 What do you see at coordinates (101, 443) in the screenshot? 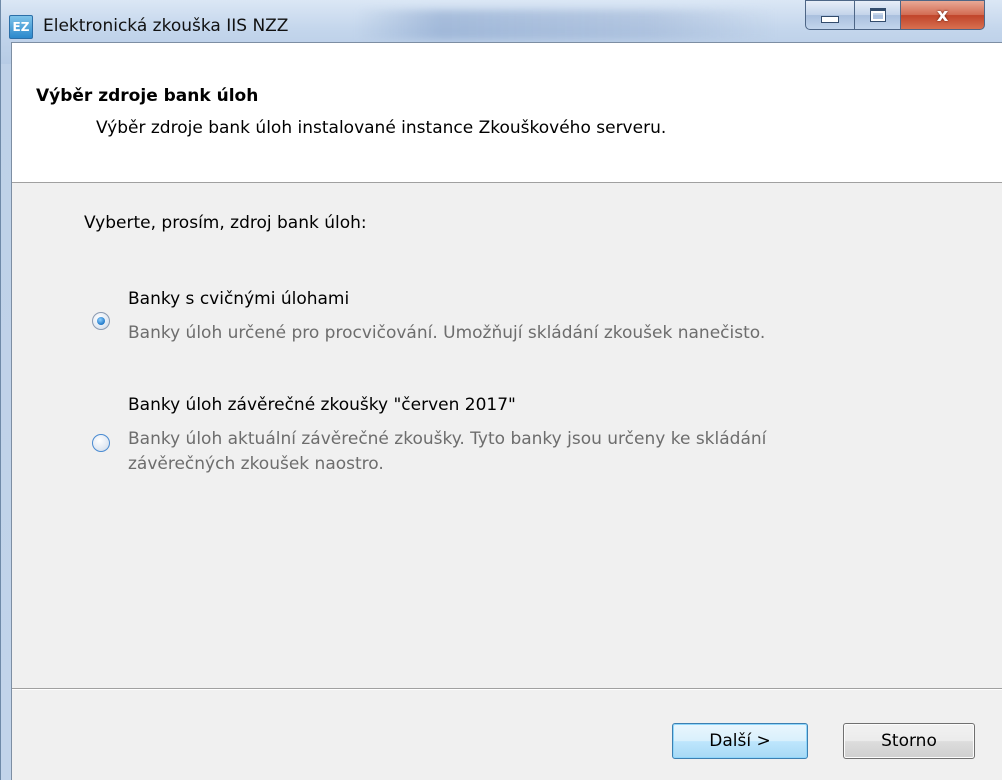
I see `radio-final-exam-banks` at bounding box center [101, 443].